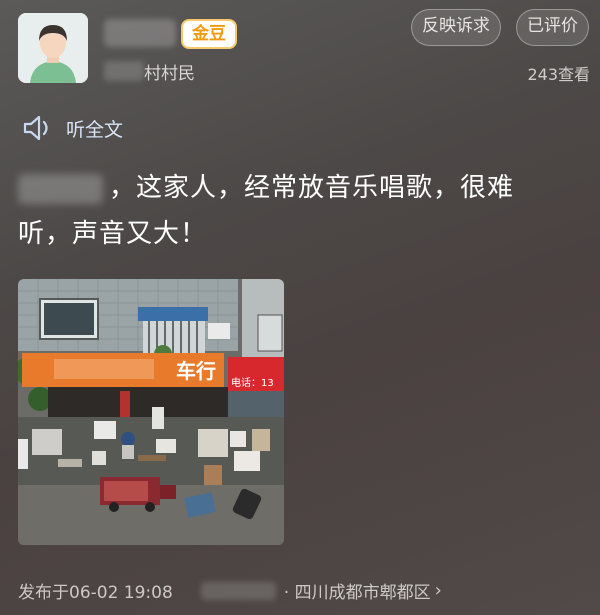 This screenshot has height=615, width=600. What do you see at coordinates (252, 382) in the screenshot?
I see `red-sign-text: 电话：13` at bounding box center [252, 382].